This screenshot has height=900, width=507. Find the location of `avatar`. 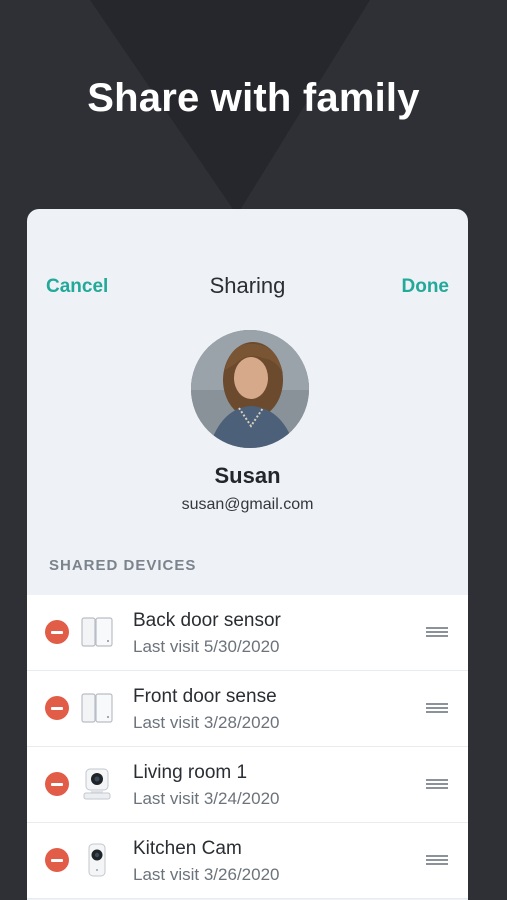

avatar is located at coordinates (250, 389).